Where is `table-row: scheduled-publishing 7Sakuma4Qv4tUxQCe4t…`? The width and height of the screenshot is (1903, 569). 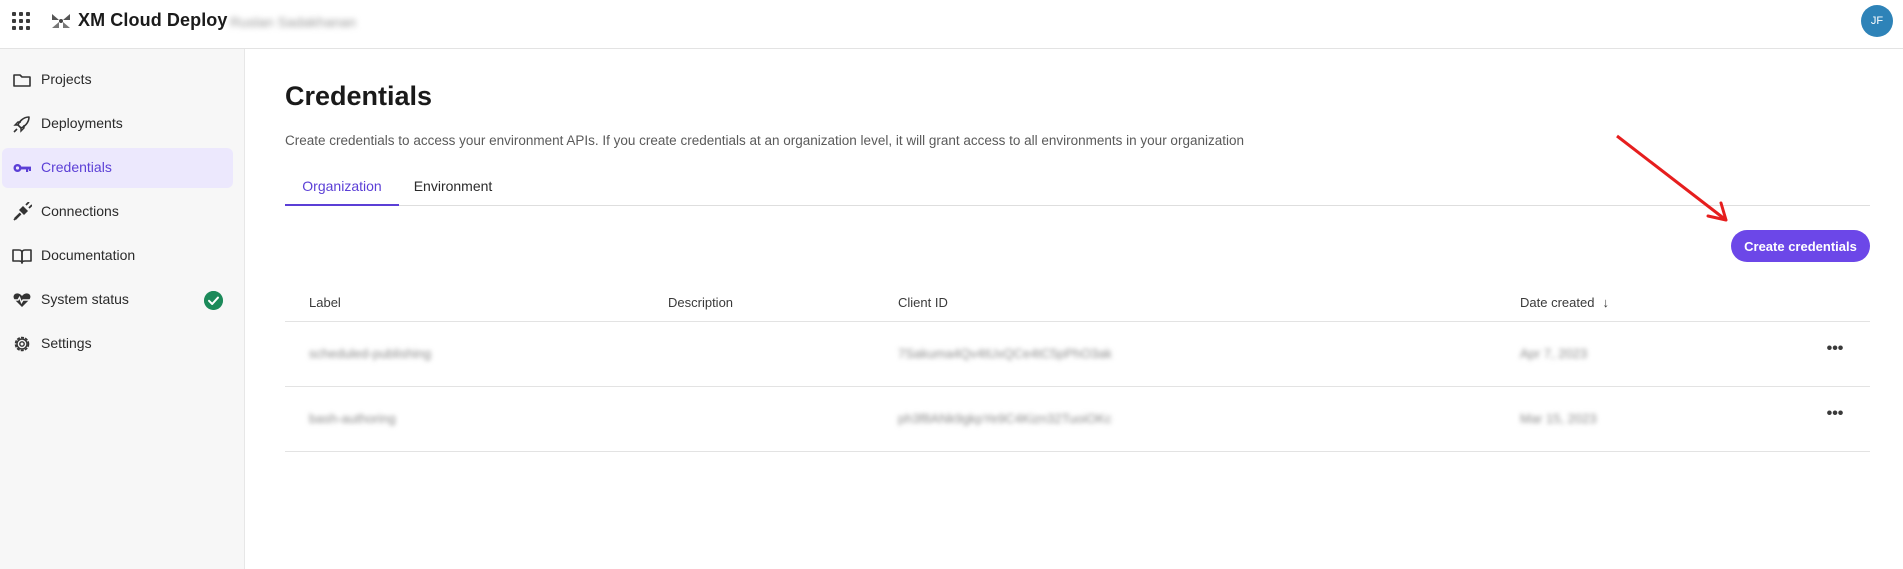 table-row: scheduled-publishing 7Sakuma4Qv4tUxQCe4t… is located at coordinates (1077, 354).